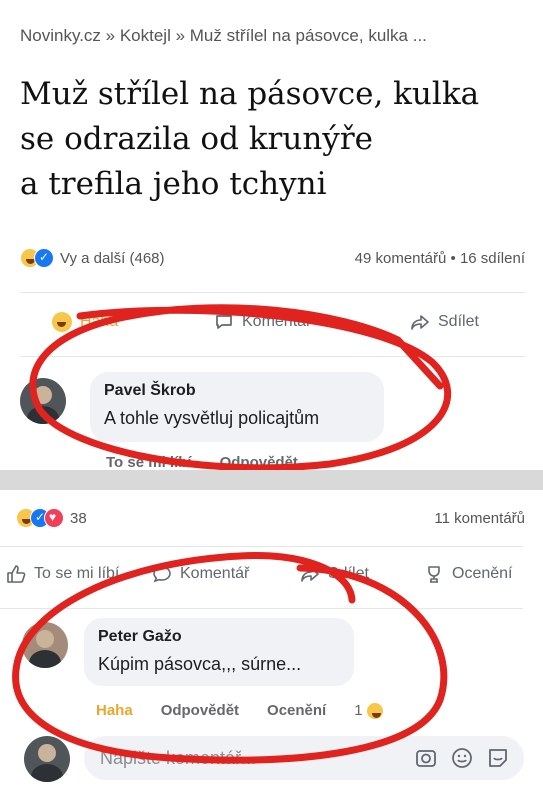  I want to click on comment-meta: To se mi líbí Odpovědět, so click(202, 462).